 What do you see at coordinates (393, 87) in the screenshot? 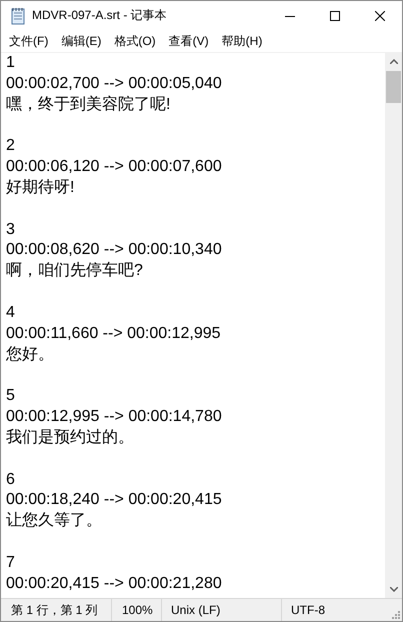
I see `scrollbar-thumb` at bounding box center [393, 87].